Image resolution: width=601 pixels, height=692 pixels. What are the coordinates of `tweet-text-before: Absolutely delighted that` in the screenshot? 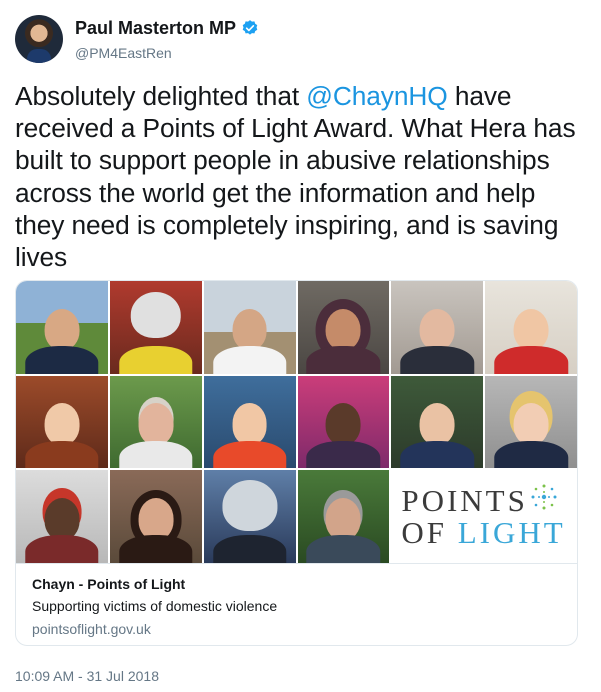 It's located at (161, 96).